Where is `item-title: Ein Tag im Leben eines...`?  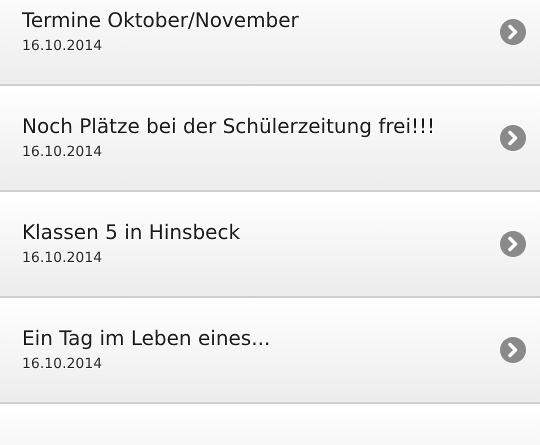
item-title: Ein Tag im Leben eines... is located at coordinates (147, 338).